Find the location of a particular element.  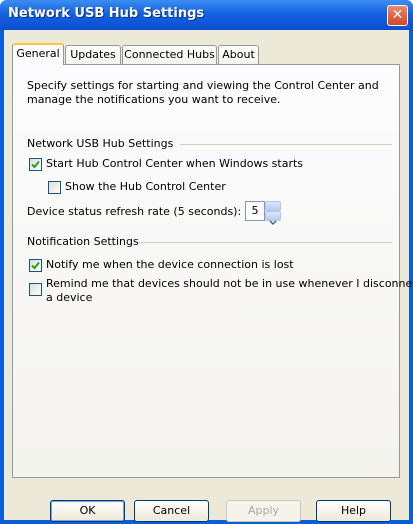

title-bar: Network USB Hub Settings ✕ is located at coordinates (206, 15).